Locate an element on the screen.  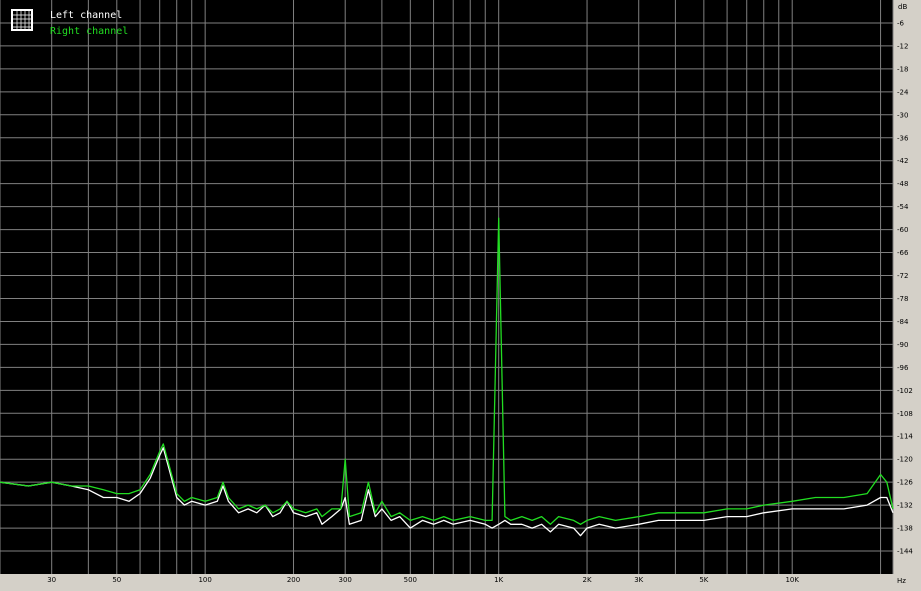
x-tick-label: 30 is located at coordinates (51, 580).